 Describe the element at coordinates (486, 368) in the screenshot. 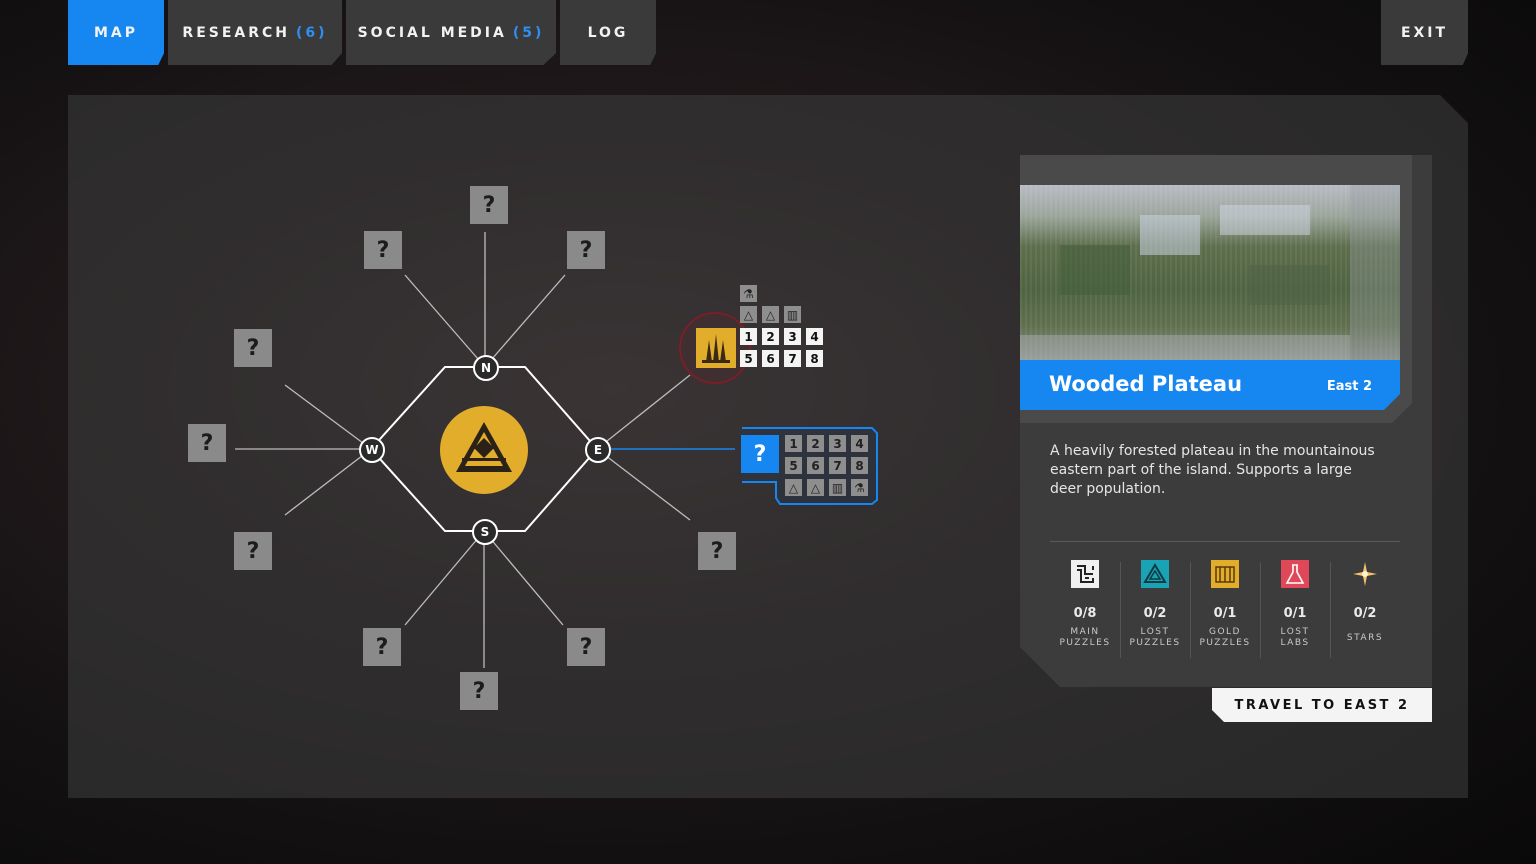

I see `compass-north: N` at that location.